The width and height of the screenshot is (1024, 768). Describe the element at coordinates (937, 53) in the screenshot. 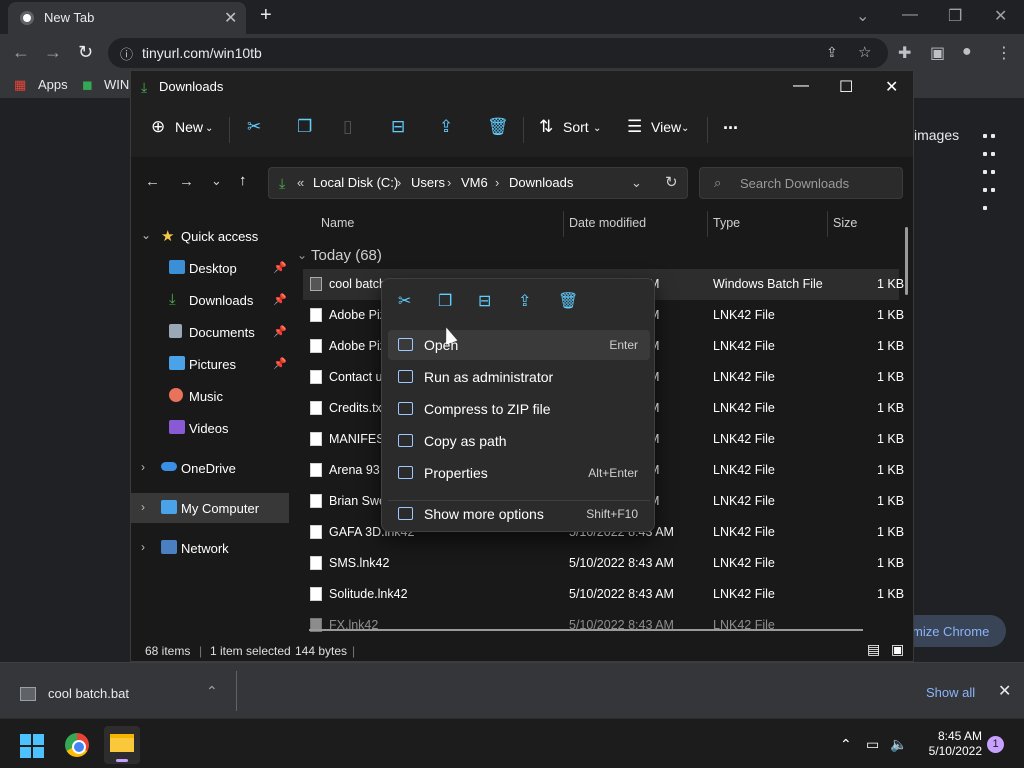

I see `side-panel-icon: ▣` at that location.